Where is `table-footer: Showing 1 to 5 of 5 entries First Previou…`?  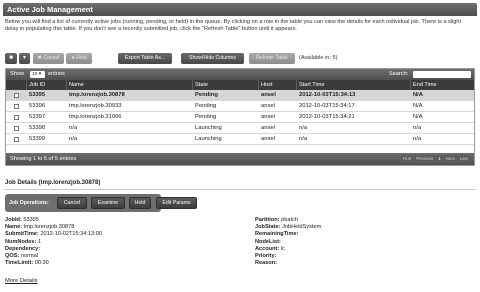 table-footer: Showing 1 to 5 of 5 entries First Previou… is located at coordinates (240, 159).